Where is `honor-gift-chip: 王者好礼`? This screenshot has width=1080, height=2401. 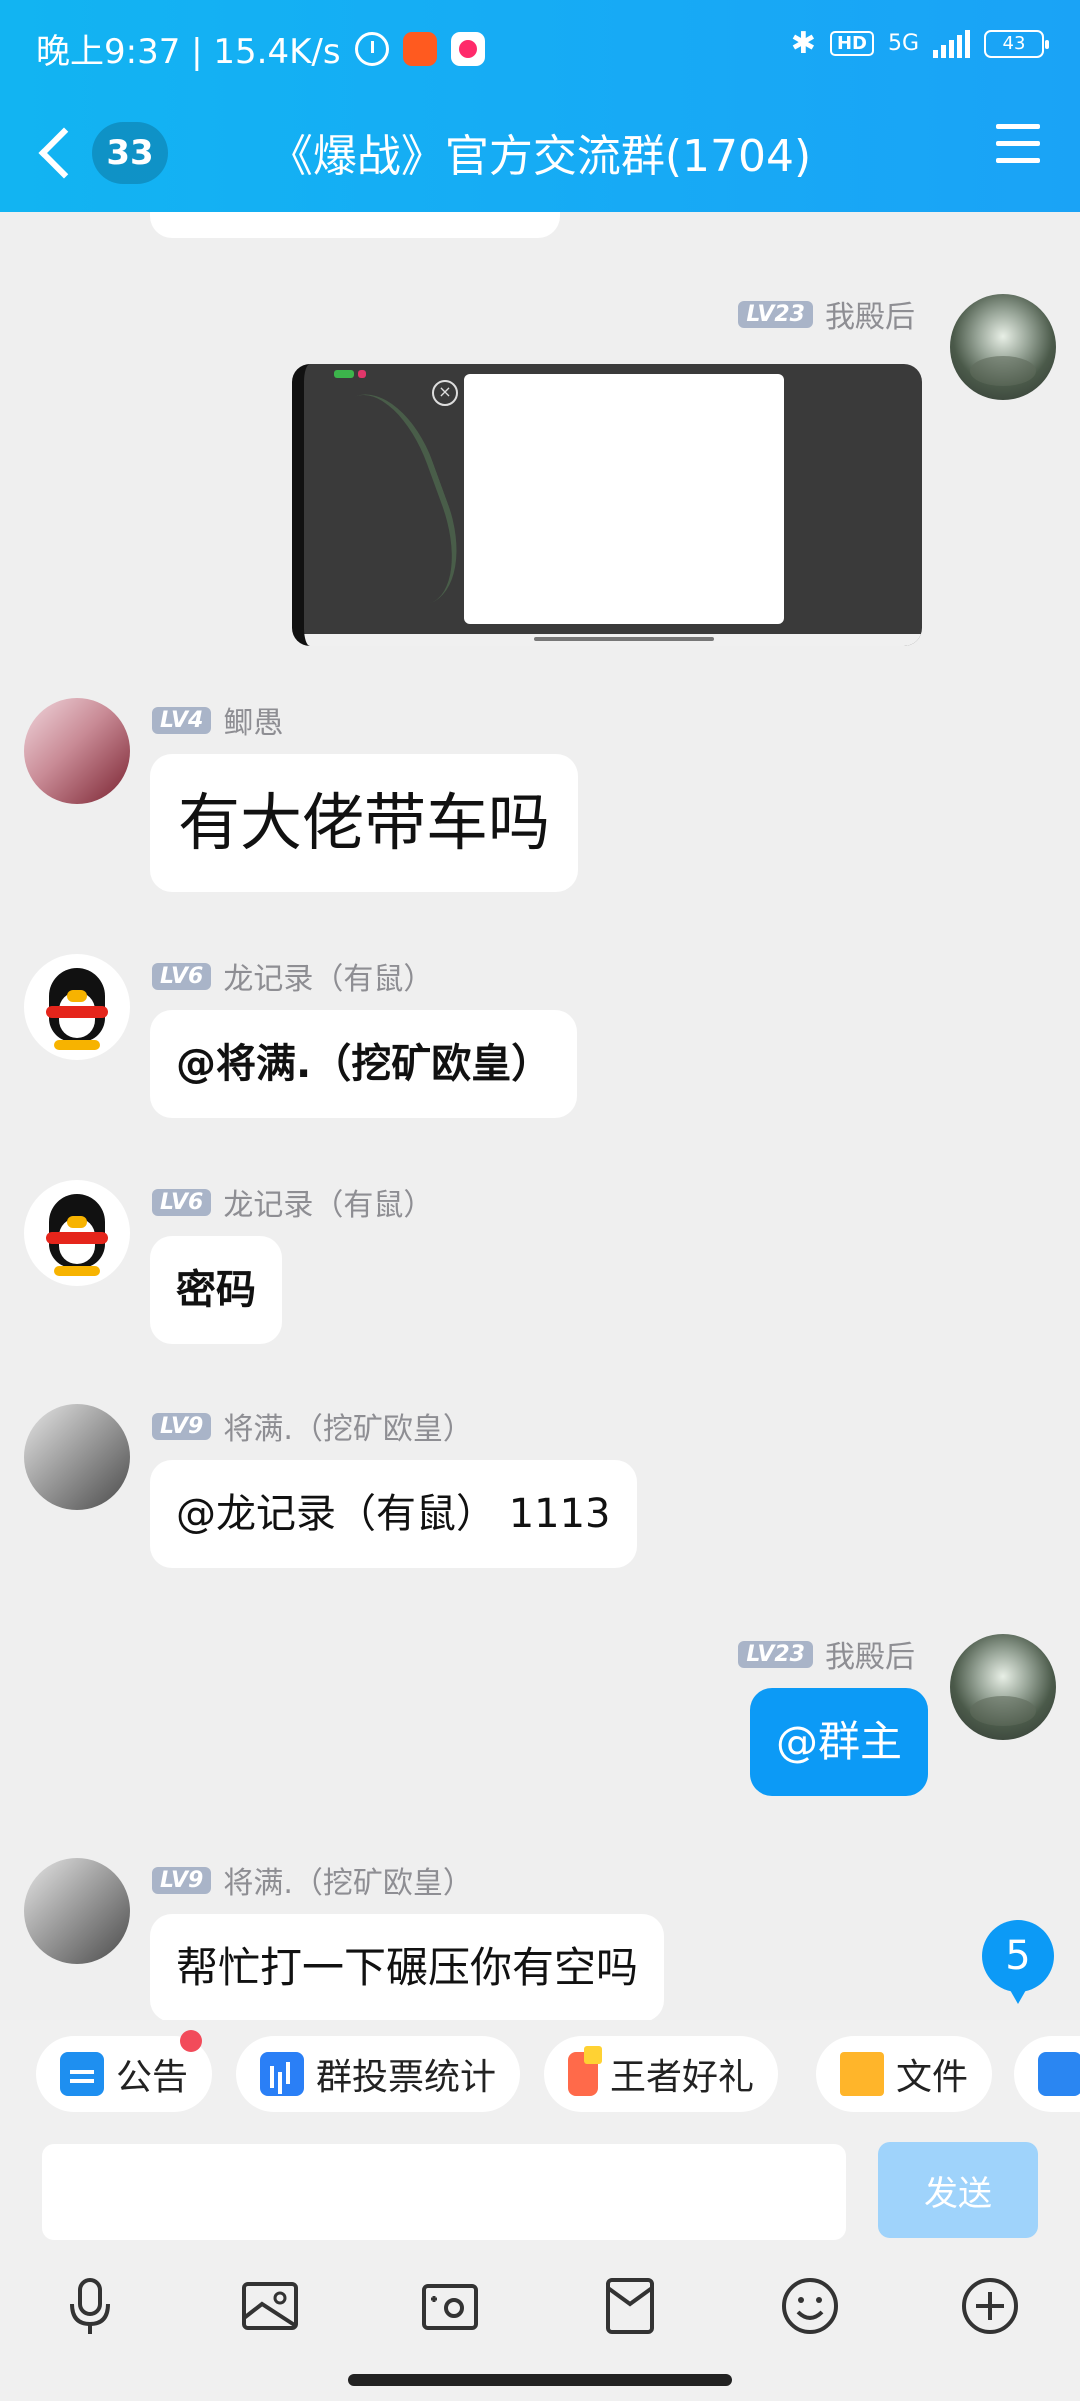
honor-gift-chip: 王者好礼 is located at coordinates (661, 2074).